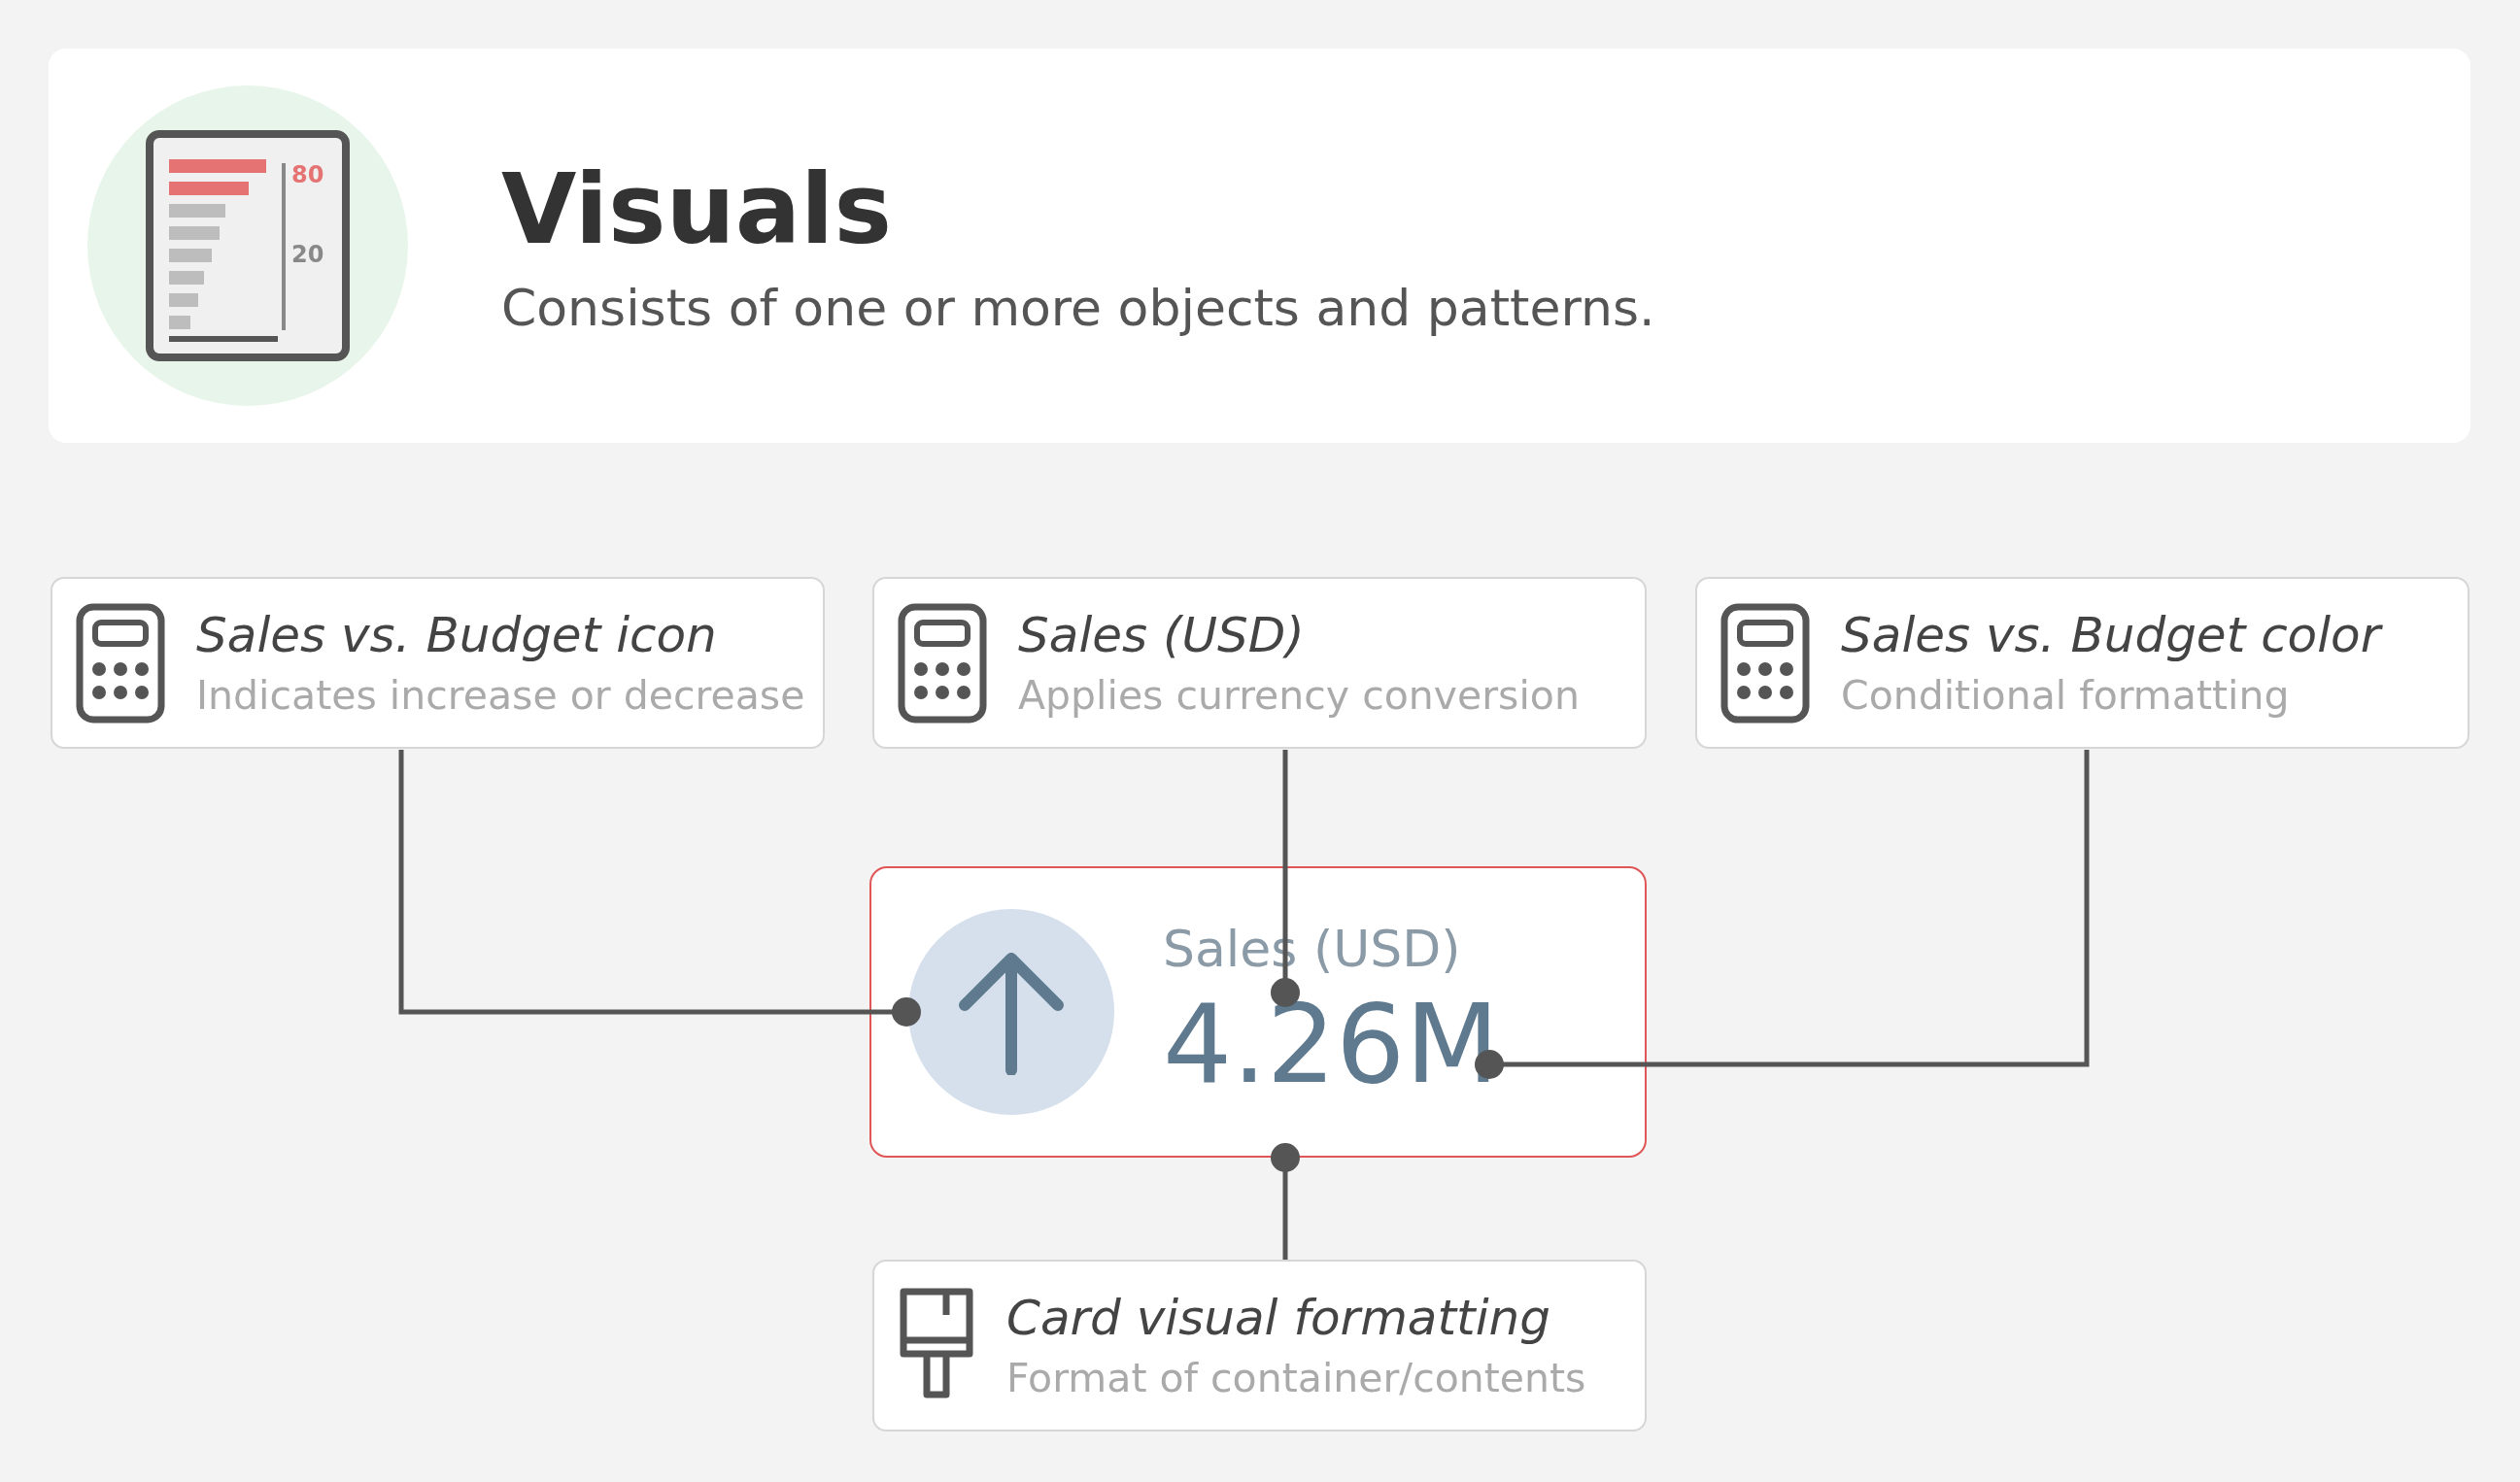 The image size is (2520, 1482). What do you see at coordinates (1299, 695) in the screenshot?
I see `card-subtitle: Applies currency conversion` at bounding box center [1299, 695].